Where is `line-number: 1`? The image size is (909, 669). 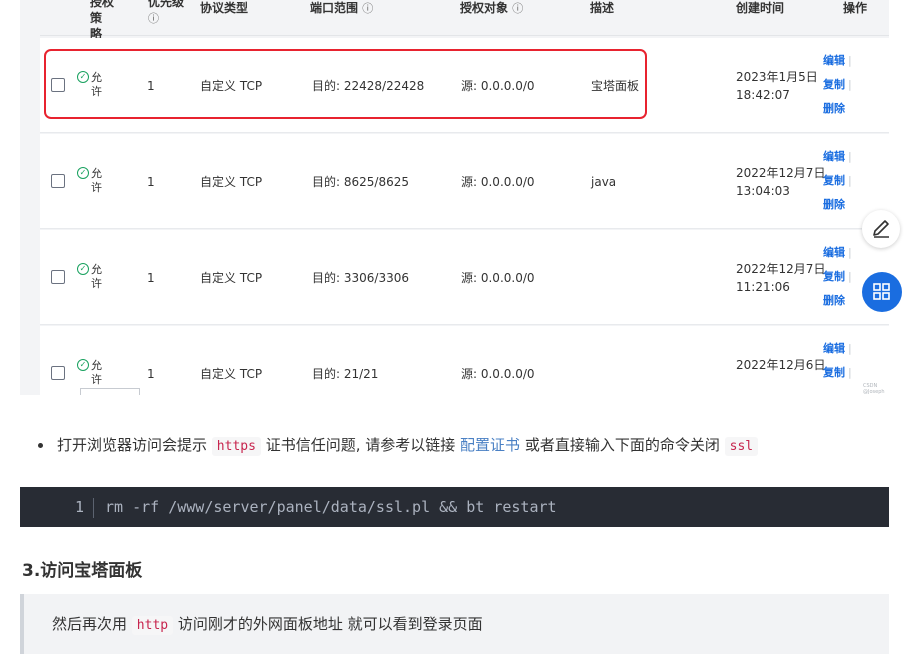 line-number: 1 is located at coordinates (79, 507).